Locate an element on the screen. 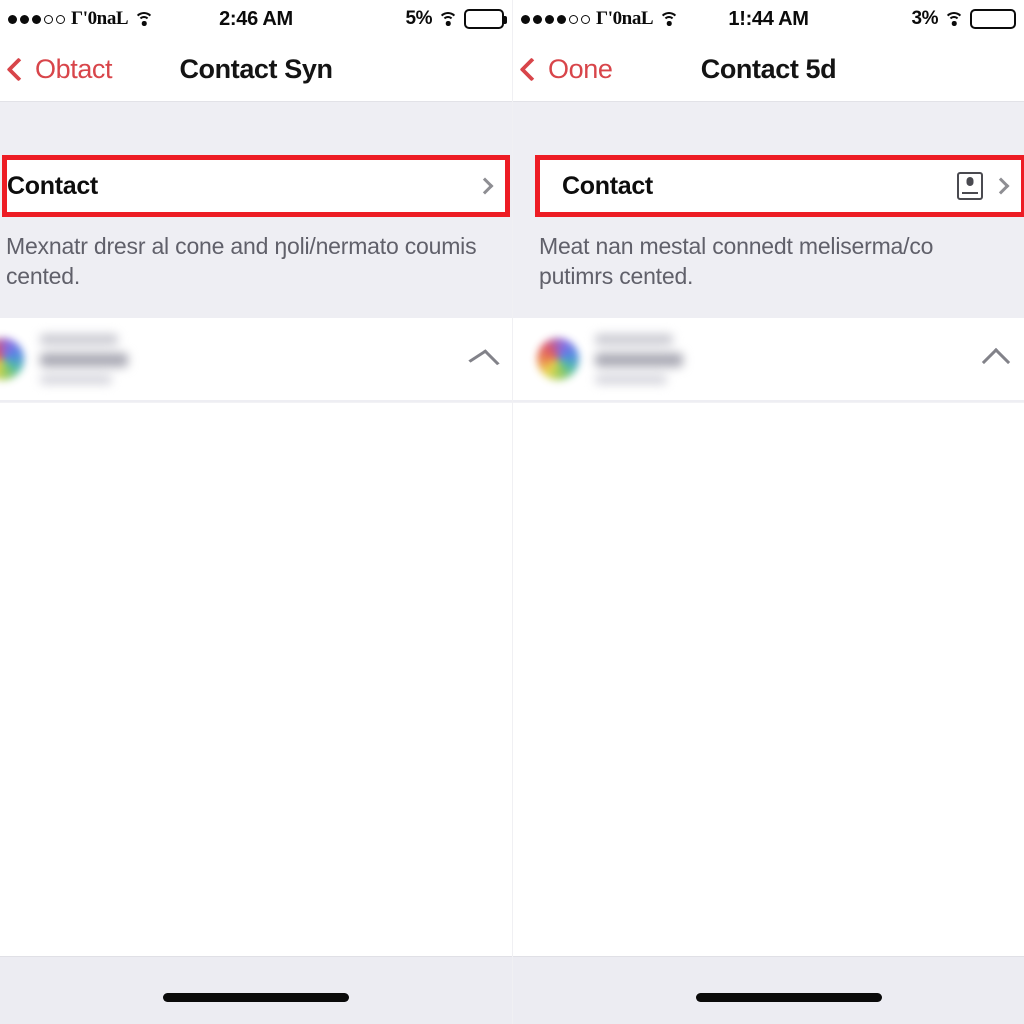 The width and height of the screenshot is (1024, 1024). back-button: Oone is located at coordinates (566, 69).